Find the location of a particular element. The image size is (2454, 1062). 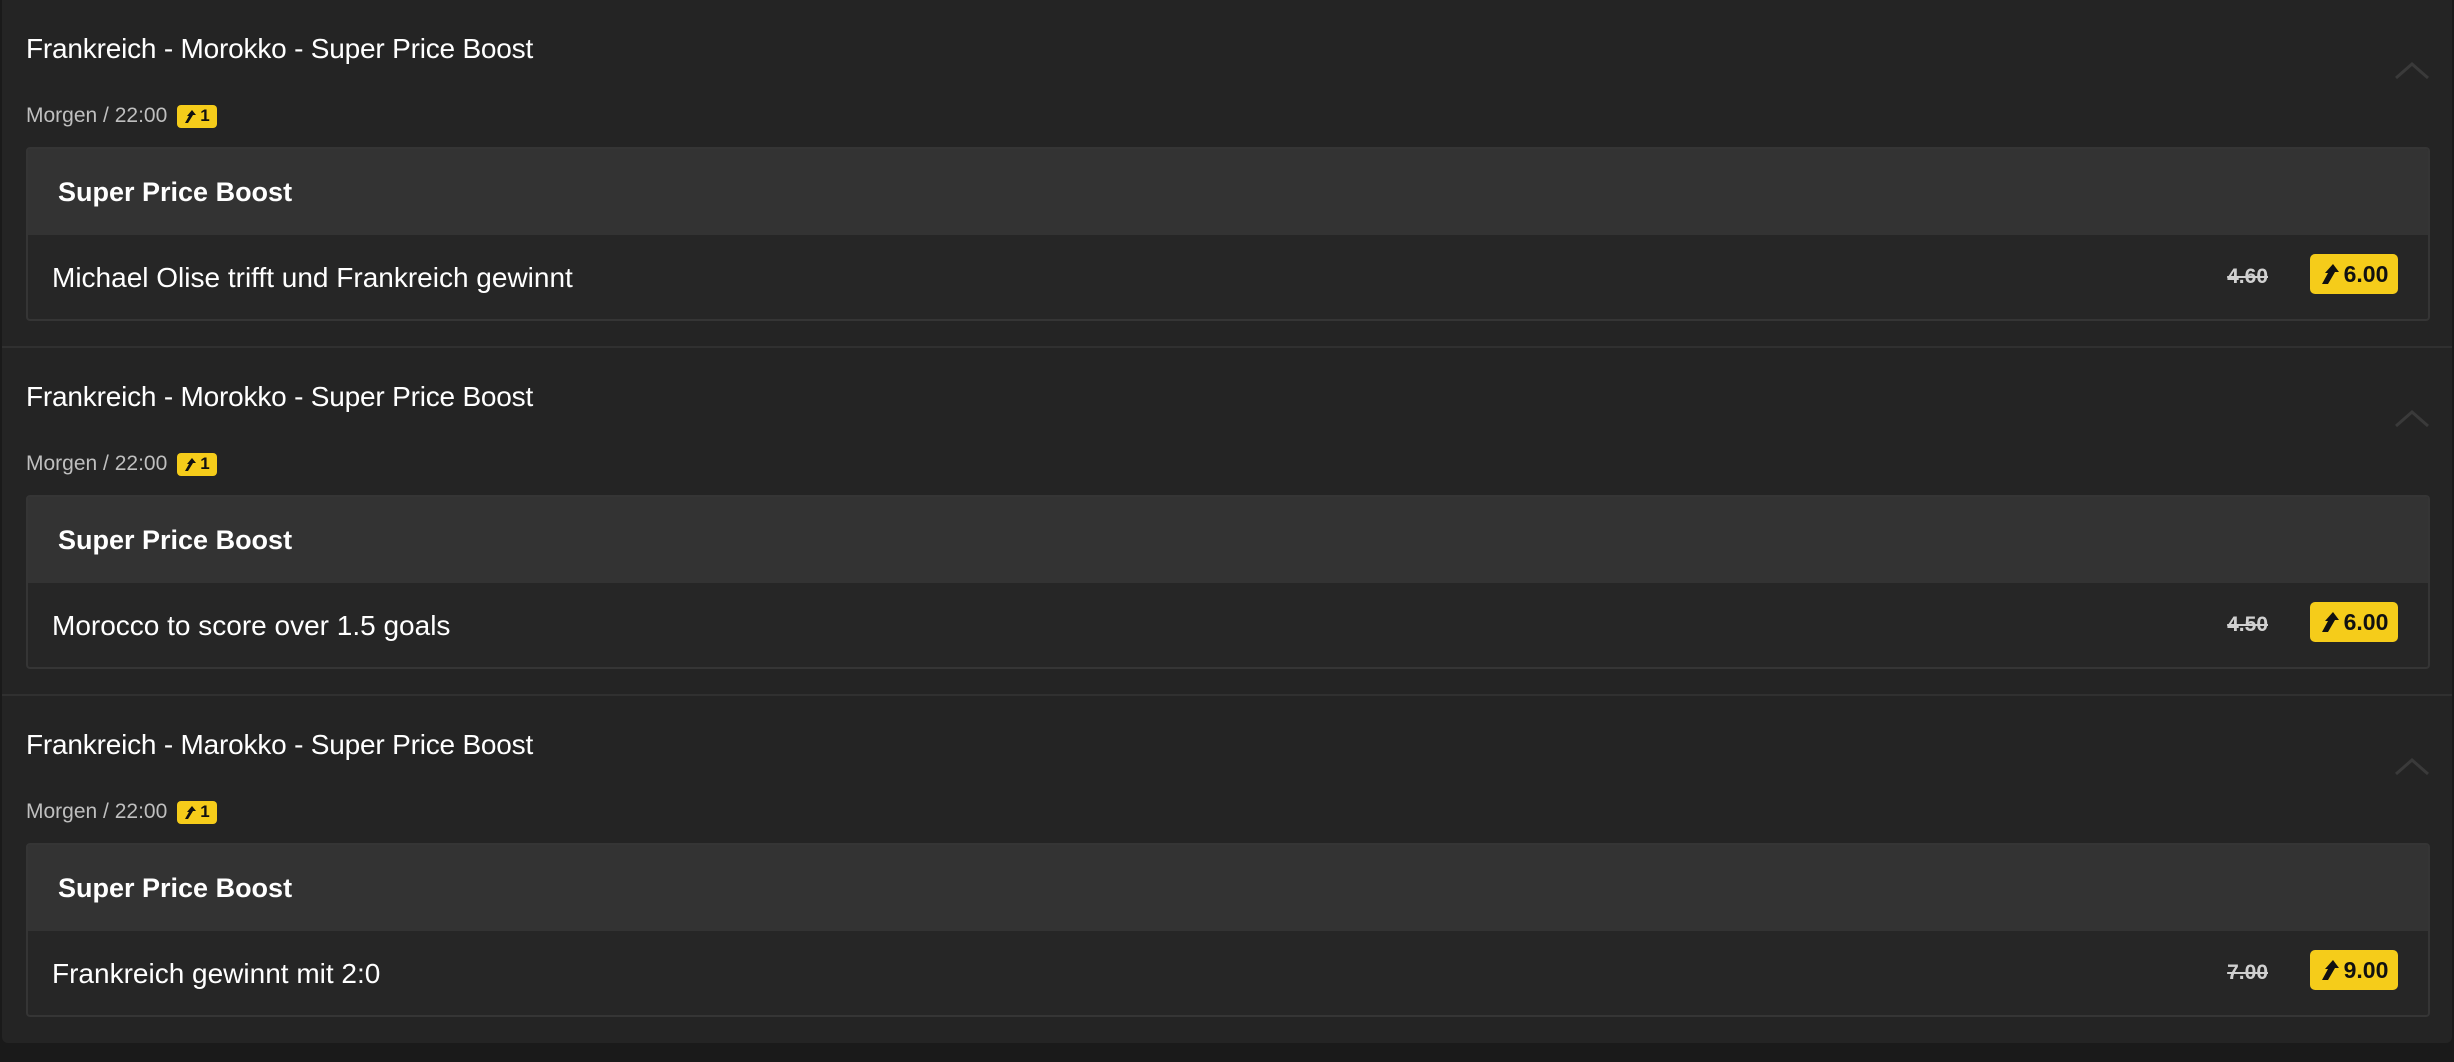

old-price: 4.50 is located at coordinates (2247, 624).